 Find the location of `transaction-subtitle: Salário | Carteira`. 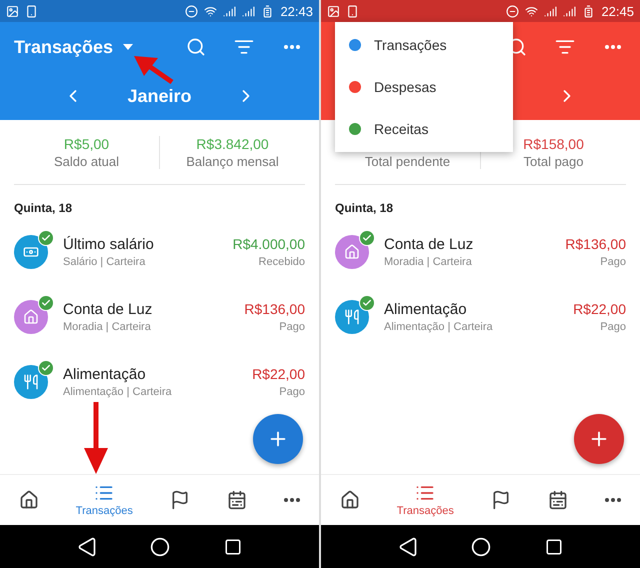

transaction-subtitle: Salário | Carteira is located at coordinates (104, 262).